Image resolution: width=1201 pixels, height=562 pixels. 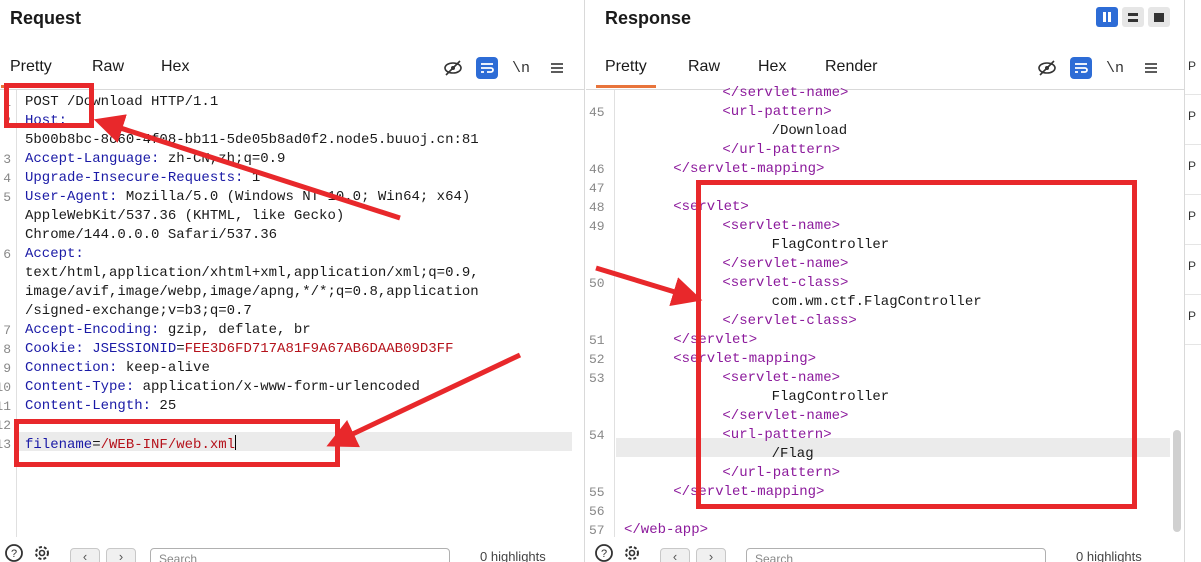 I want to click on code-token: </url-pattern>, so click(x=781, y=150).